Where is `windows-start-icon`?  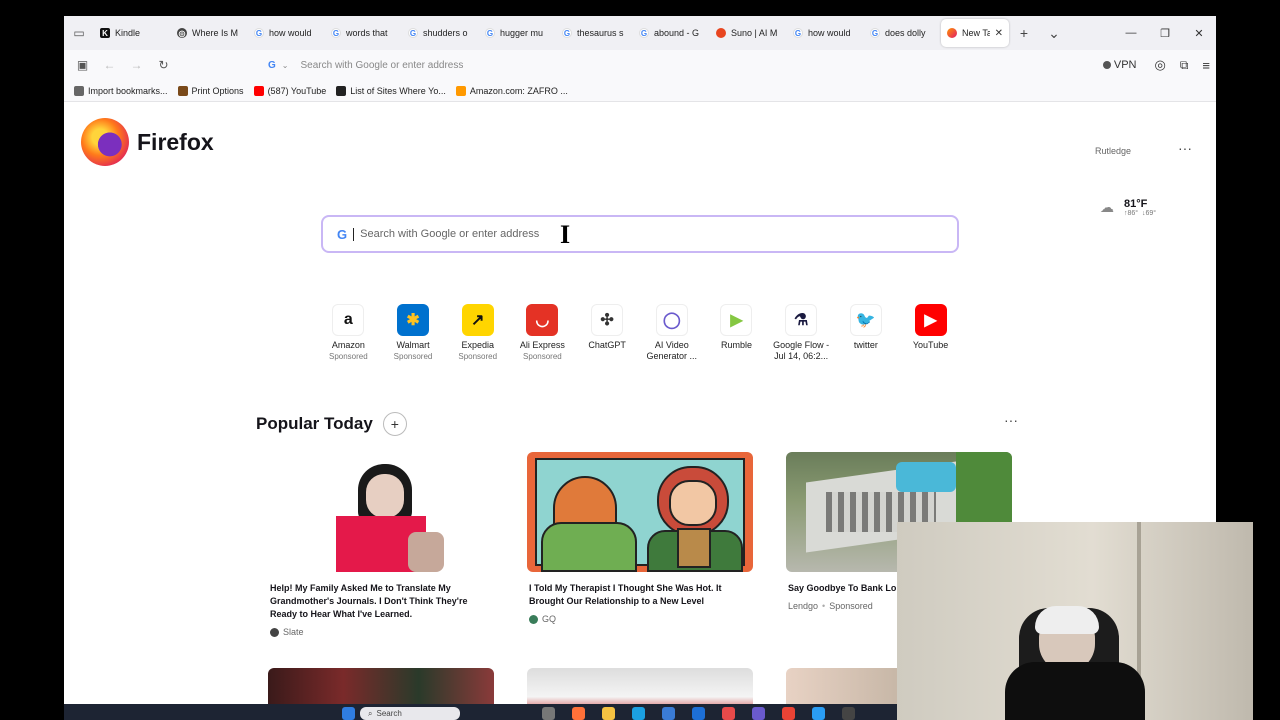 windows-start-icon is located at coordinates (348, 713).